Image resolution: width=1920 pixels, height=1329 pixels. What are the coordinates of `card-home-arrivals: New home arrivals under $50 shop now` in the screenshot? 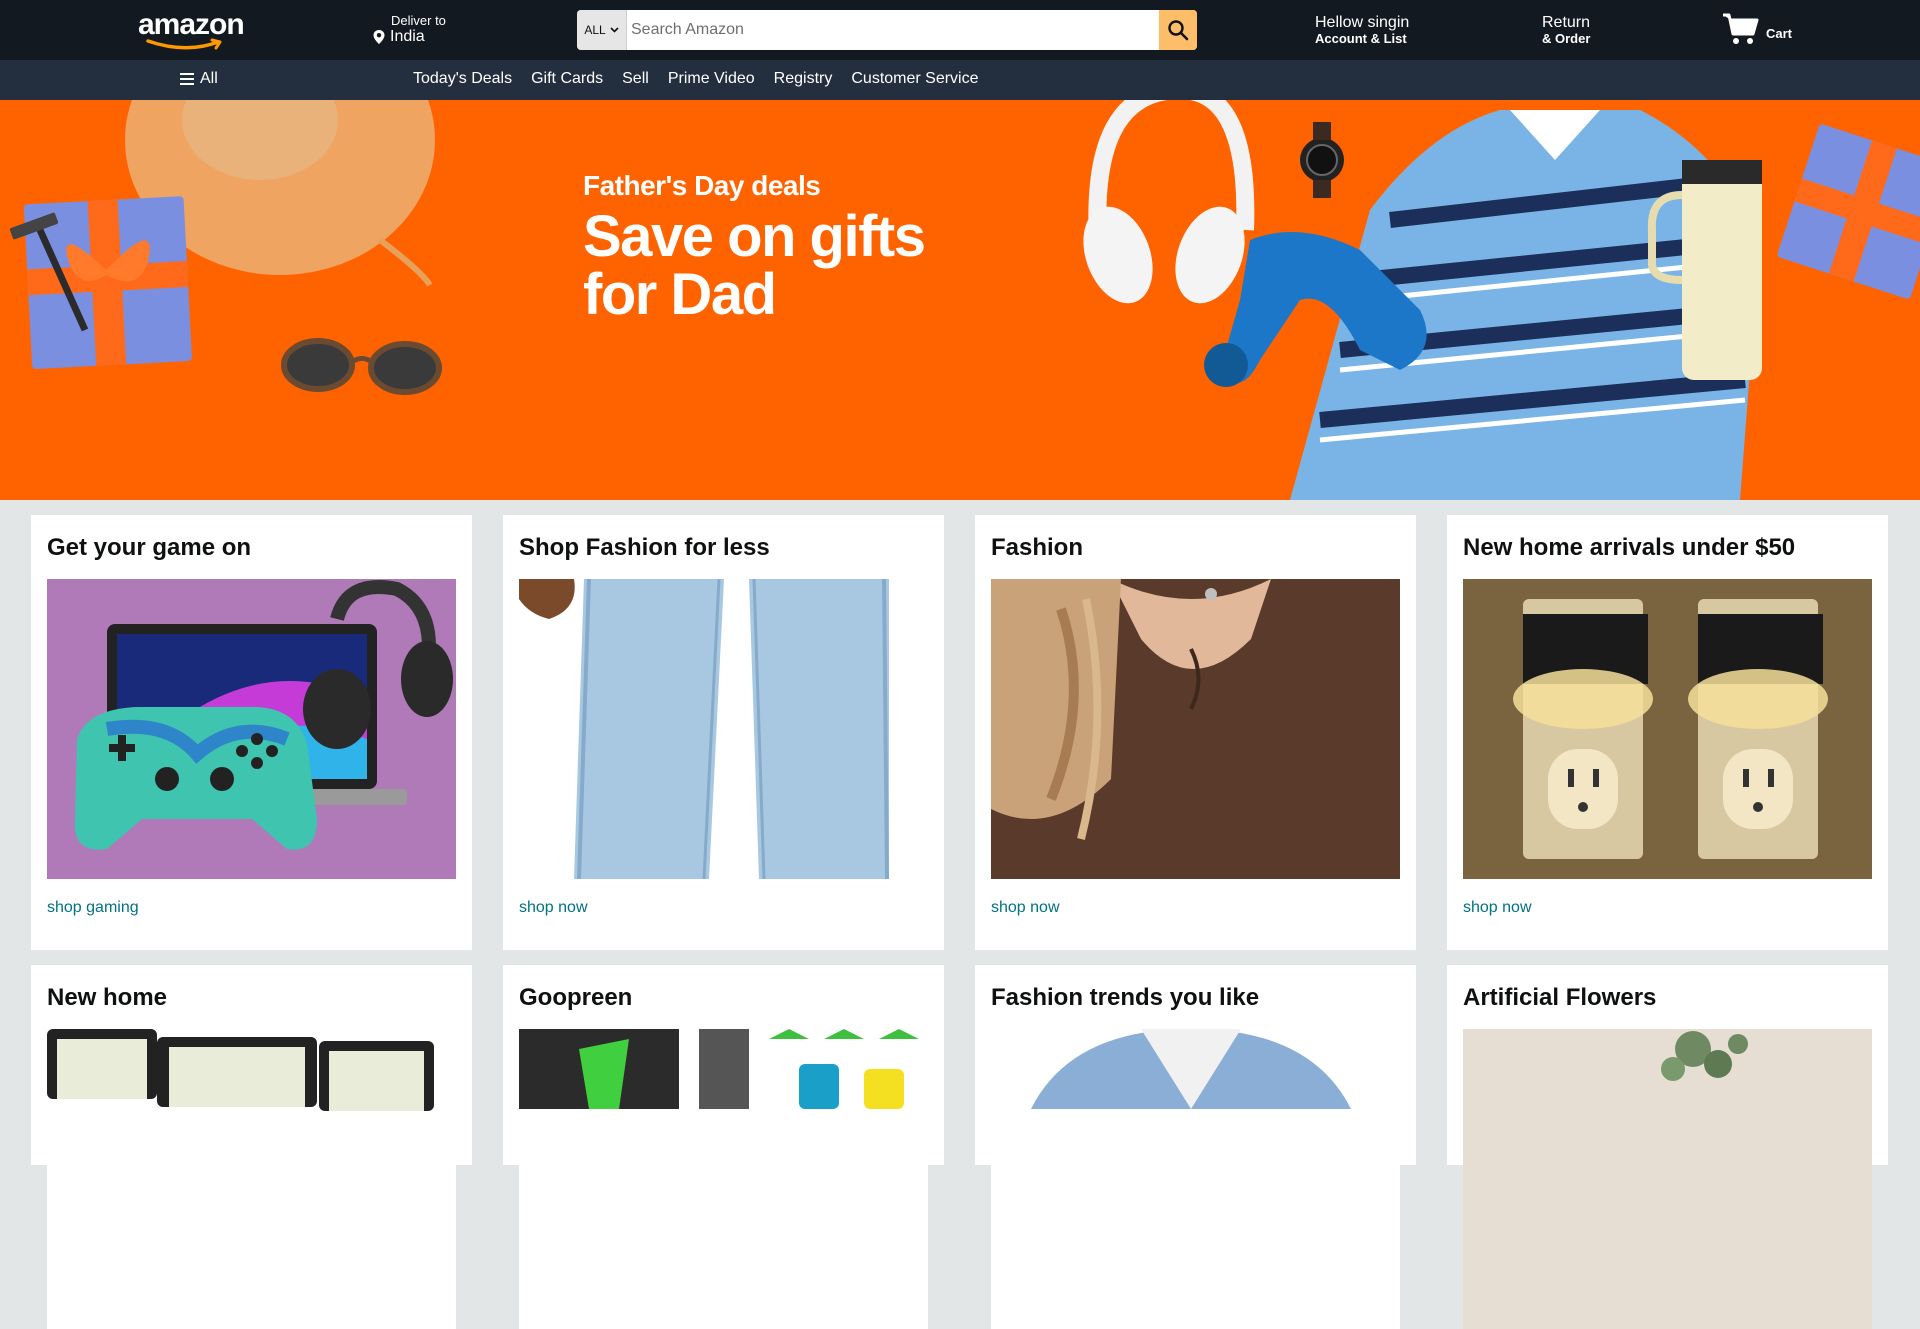 It's located at (1667, 732).